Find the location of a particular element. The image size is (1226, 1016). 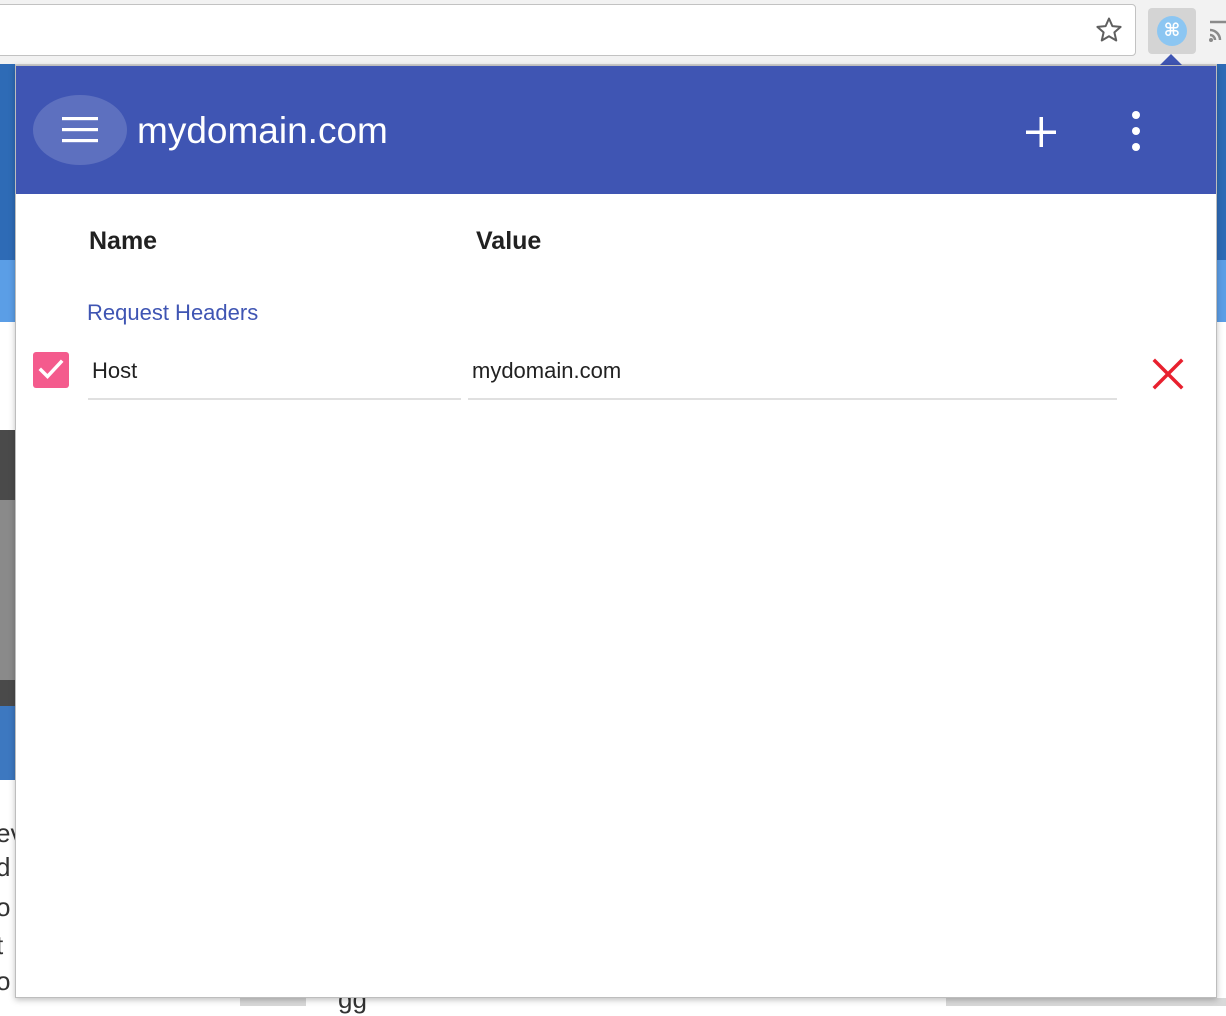

column-header-value: Value is located at coordinates (509, 241).